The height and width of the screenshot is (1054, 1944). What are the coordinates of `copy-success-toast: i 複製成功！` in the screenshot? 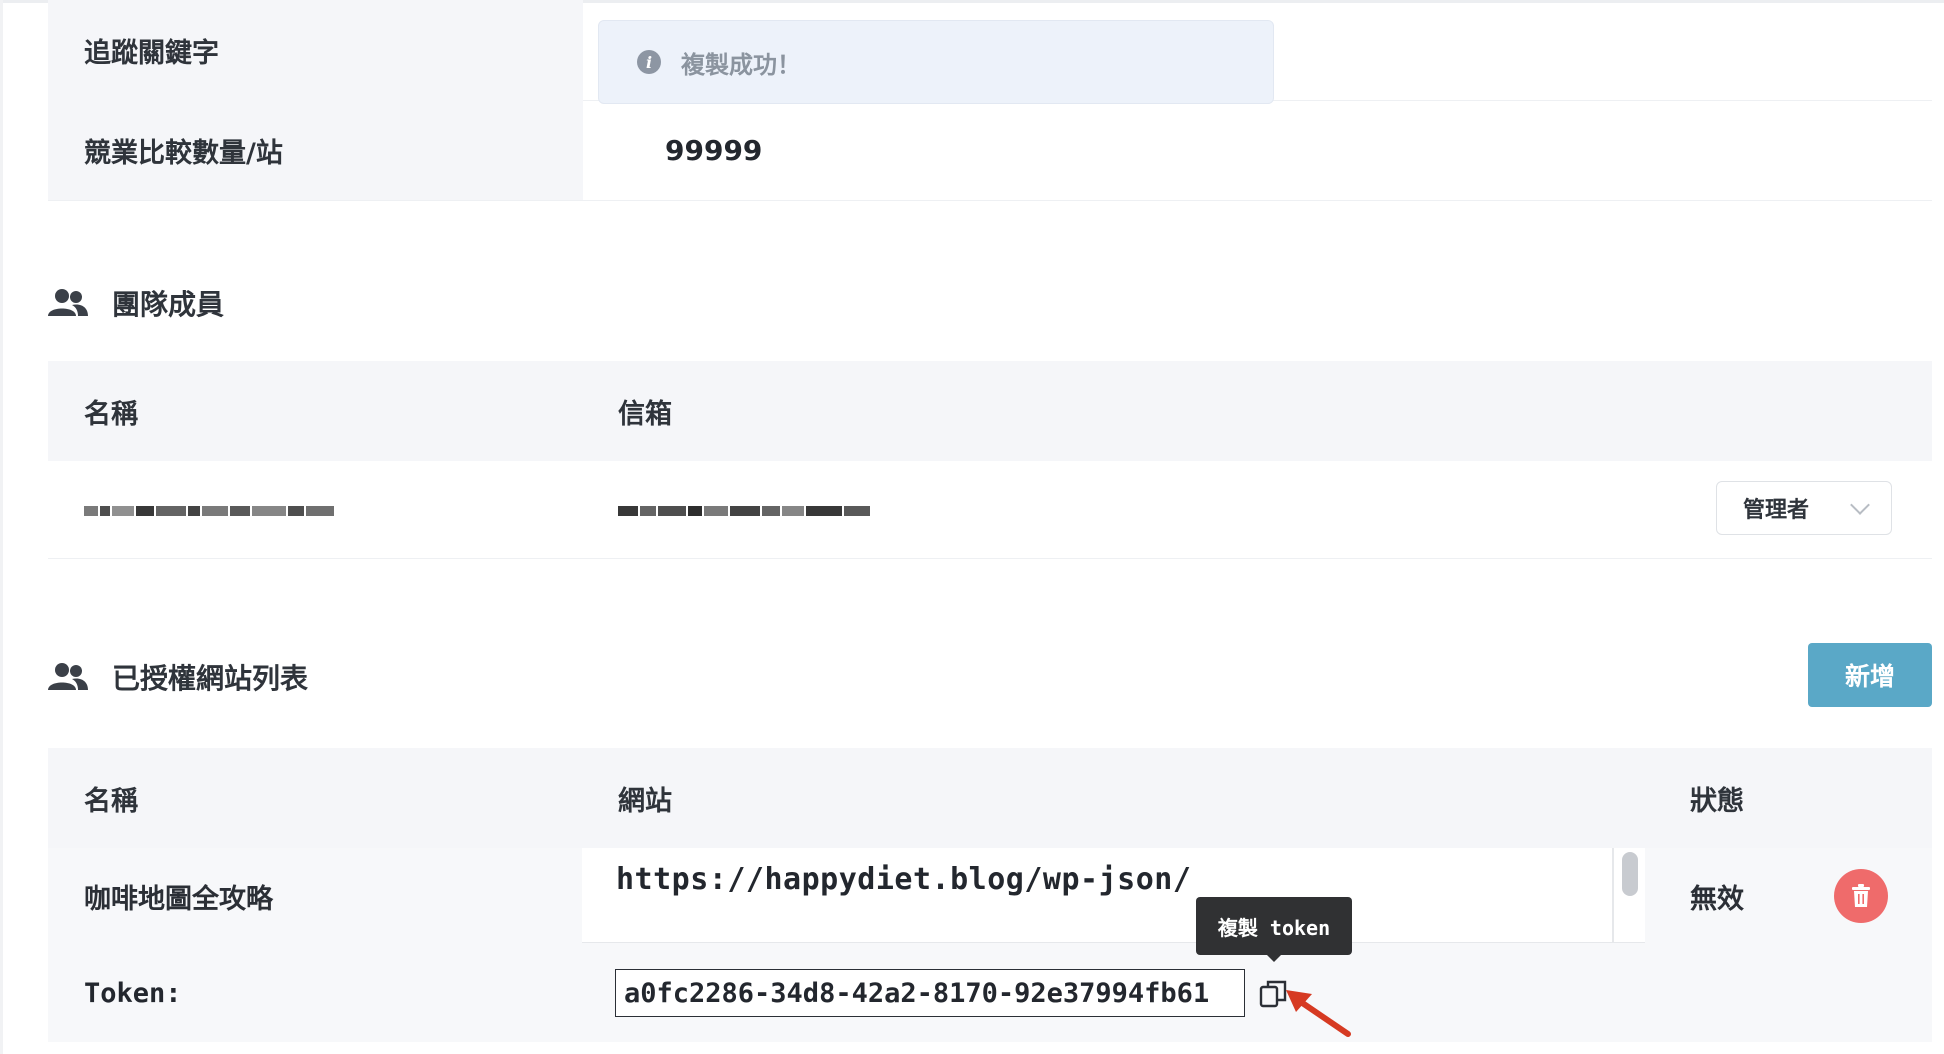 It's located at (936, 62).